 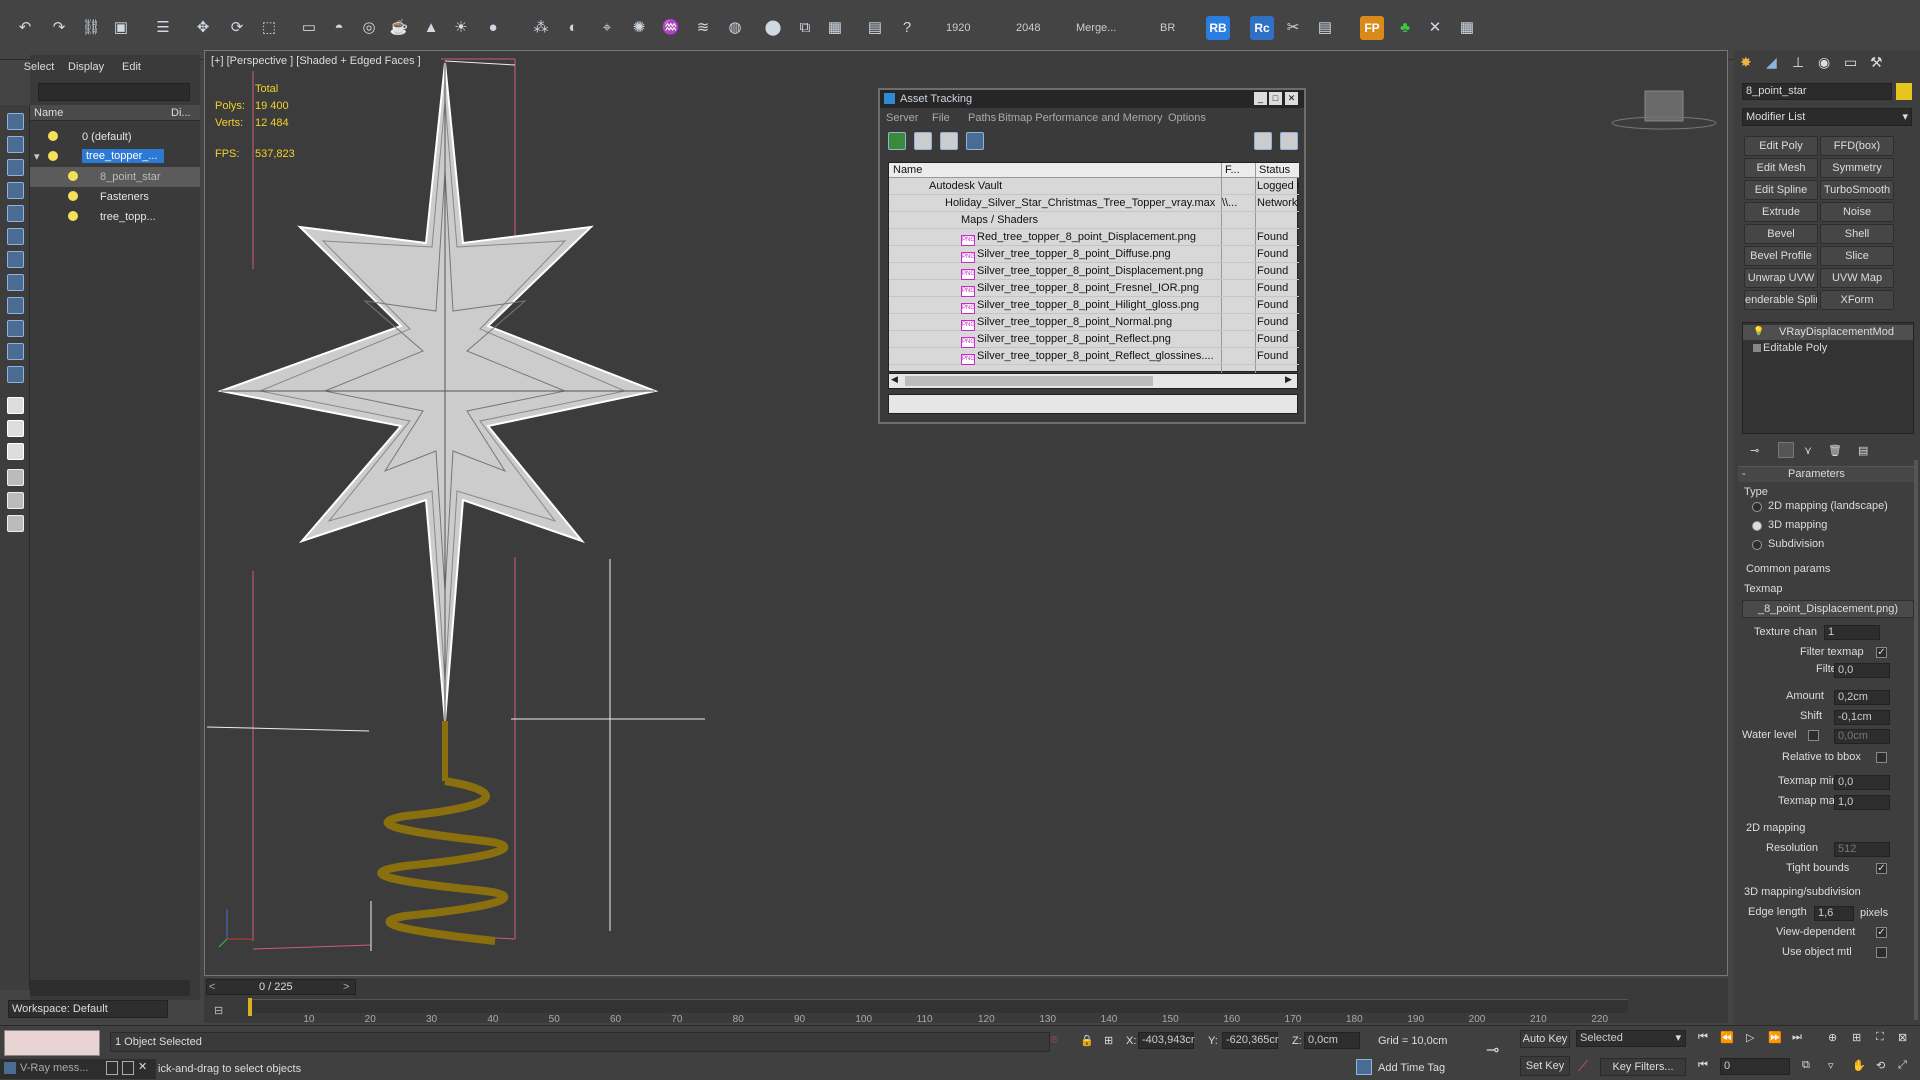 I want to click on render-setup-icon: ⧉, so click(x=805, y=27).